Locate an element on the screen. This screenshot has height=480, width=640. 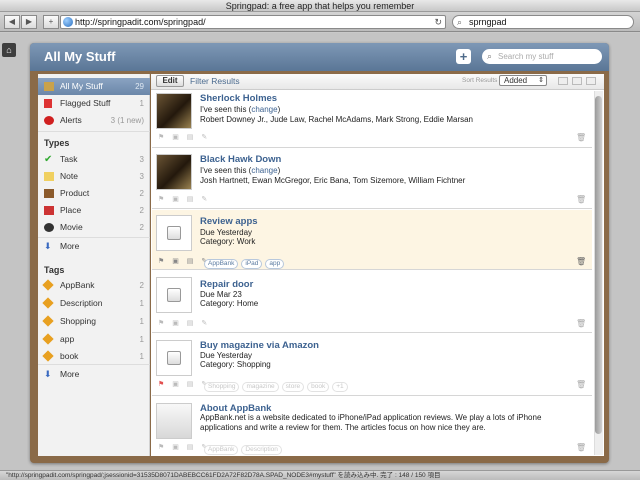
sidebar-tag-appbank: AppBank 2 is located at coordinates (94, 285).